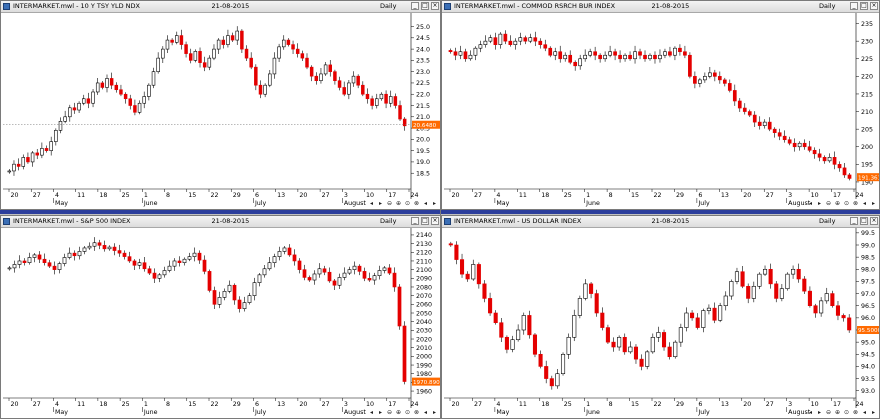  I want to click on x-tick-label: 15, so click(192, 195).